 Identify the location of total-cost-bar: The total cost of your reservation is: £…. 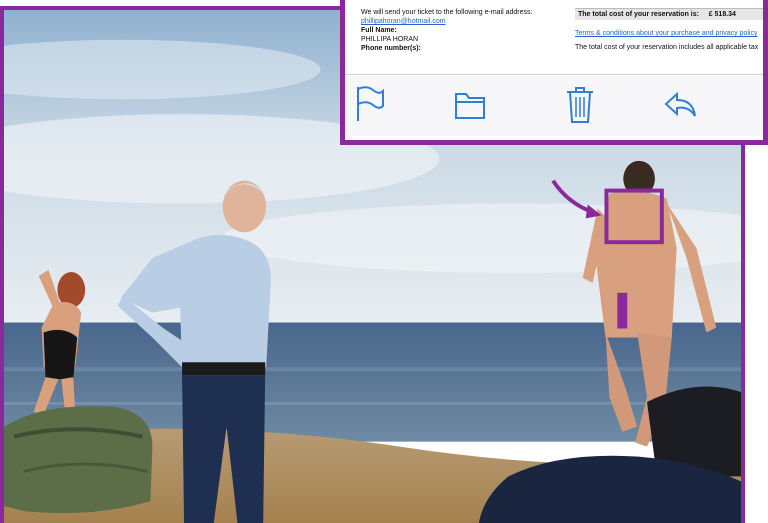
(669, 14).